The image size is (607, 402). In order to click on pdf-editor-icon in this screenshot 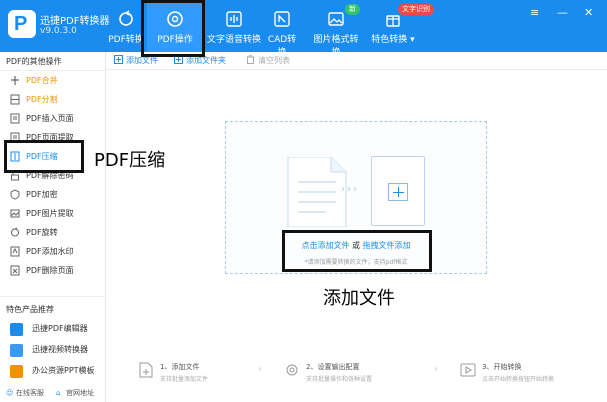, I will do `click(16, 329)`.